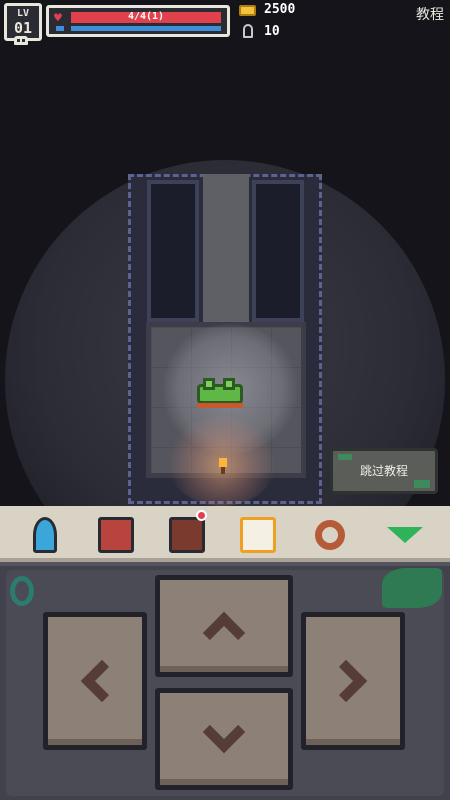  Describe the element at coordinates (21, 40) in the screenshot. I see `skull-icon` at that location.